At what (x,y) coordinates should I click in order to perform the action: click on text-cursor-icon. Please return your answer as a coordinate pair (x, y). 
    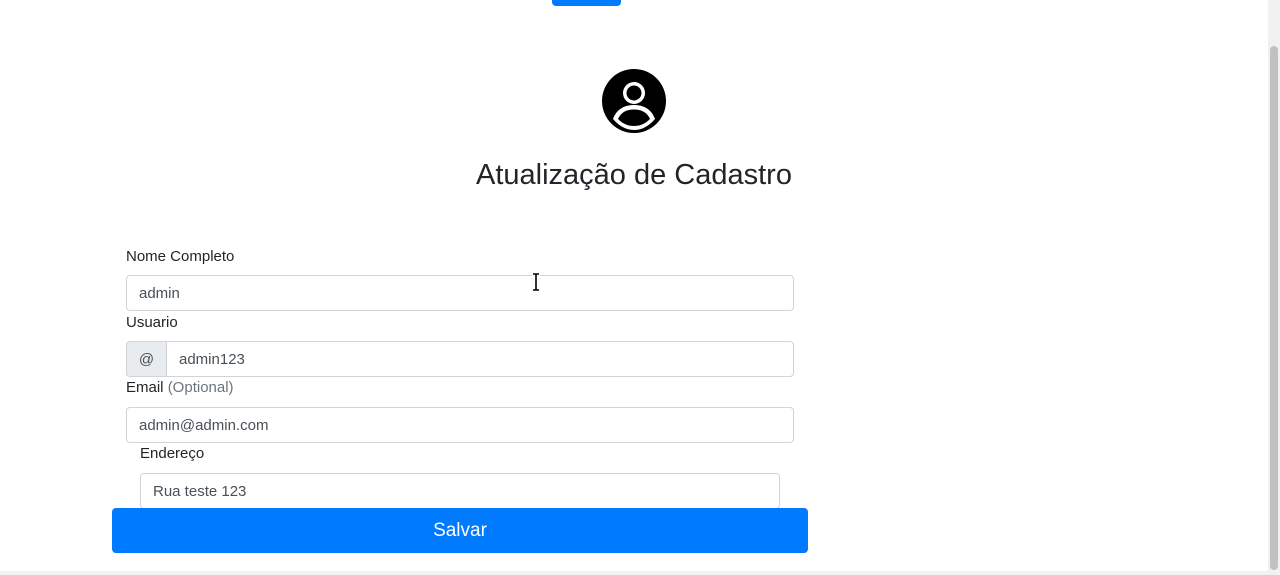
    Looking at the image, I should click on (536, 282).